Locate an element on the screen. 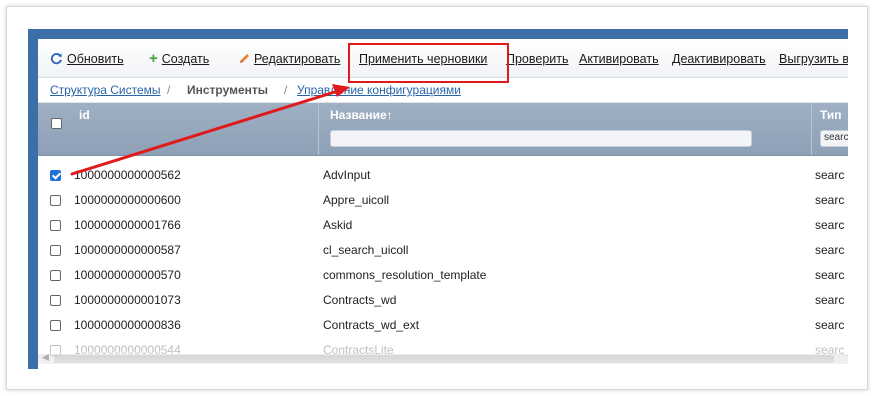 This screenshot has width=874, height=396. row-name: Appre_uicoll is located at coordinates (356, 200).